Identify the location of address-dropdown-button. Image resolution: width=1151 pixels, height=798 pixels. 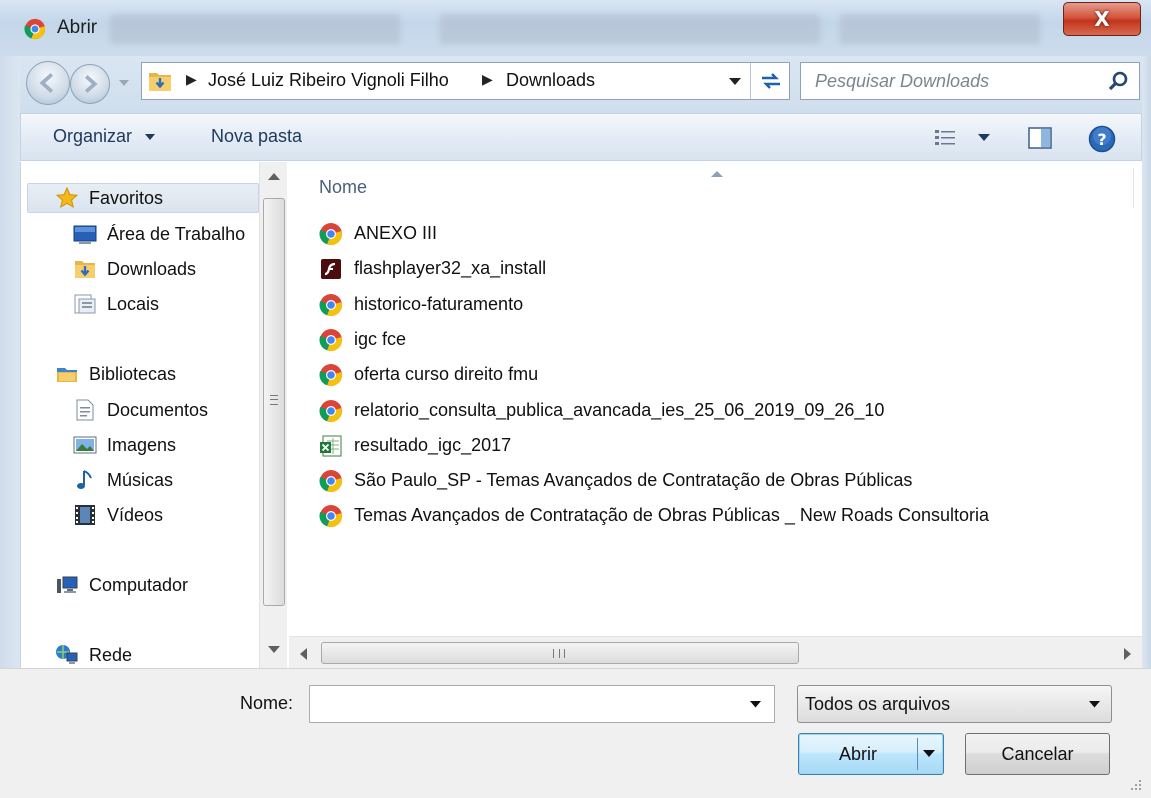
(735, 81).